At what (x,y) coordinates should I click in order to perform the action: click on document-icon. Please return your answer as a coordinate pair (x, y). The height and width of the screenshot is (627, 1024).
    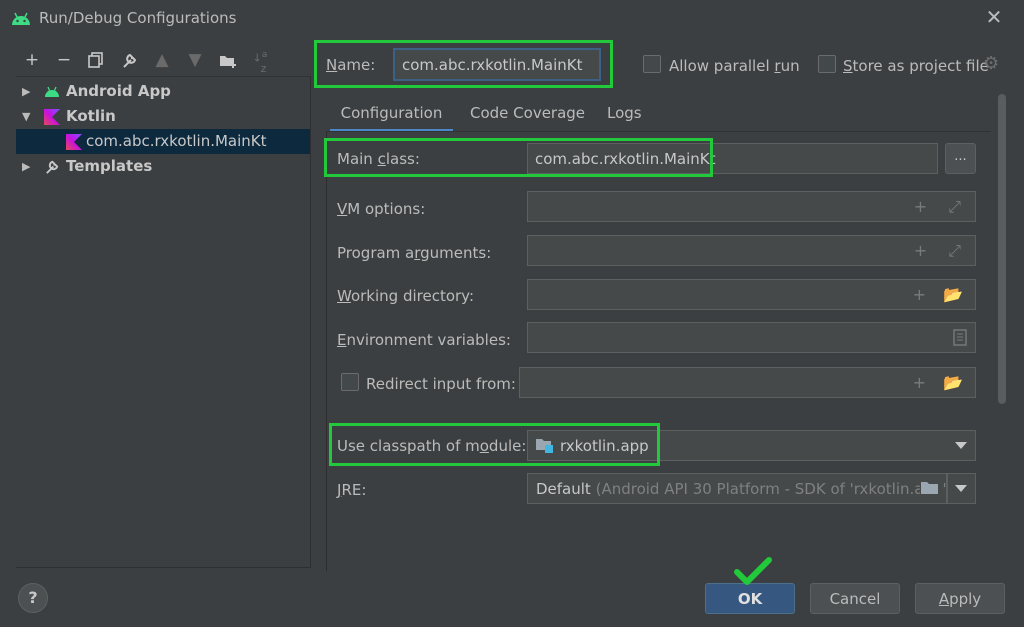
    Looking at the image, I should click on (960, 337).